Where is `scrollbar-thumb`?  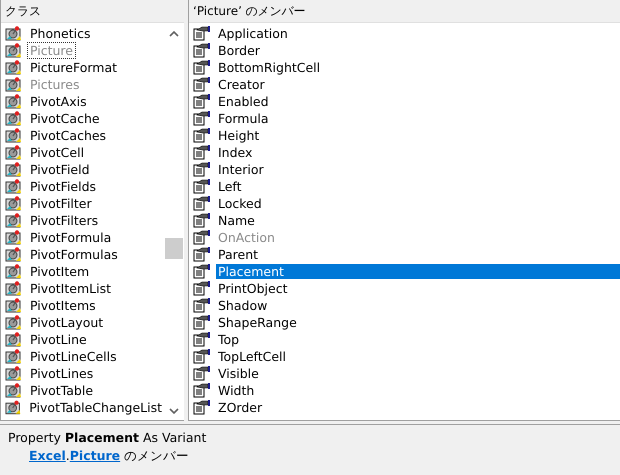
scrollbar-thumb is located at coordinates (174, 248).